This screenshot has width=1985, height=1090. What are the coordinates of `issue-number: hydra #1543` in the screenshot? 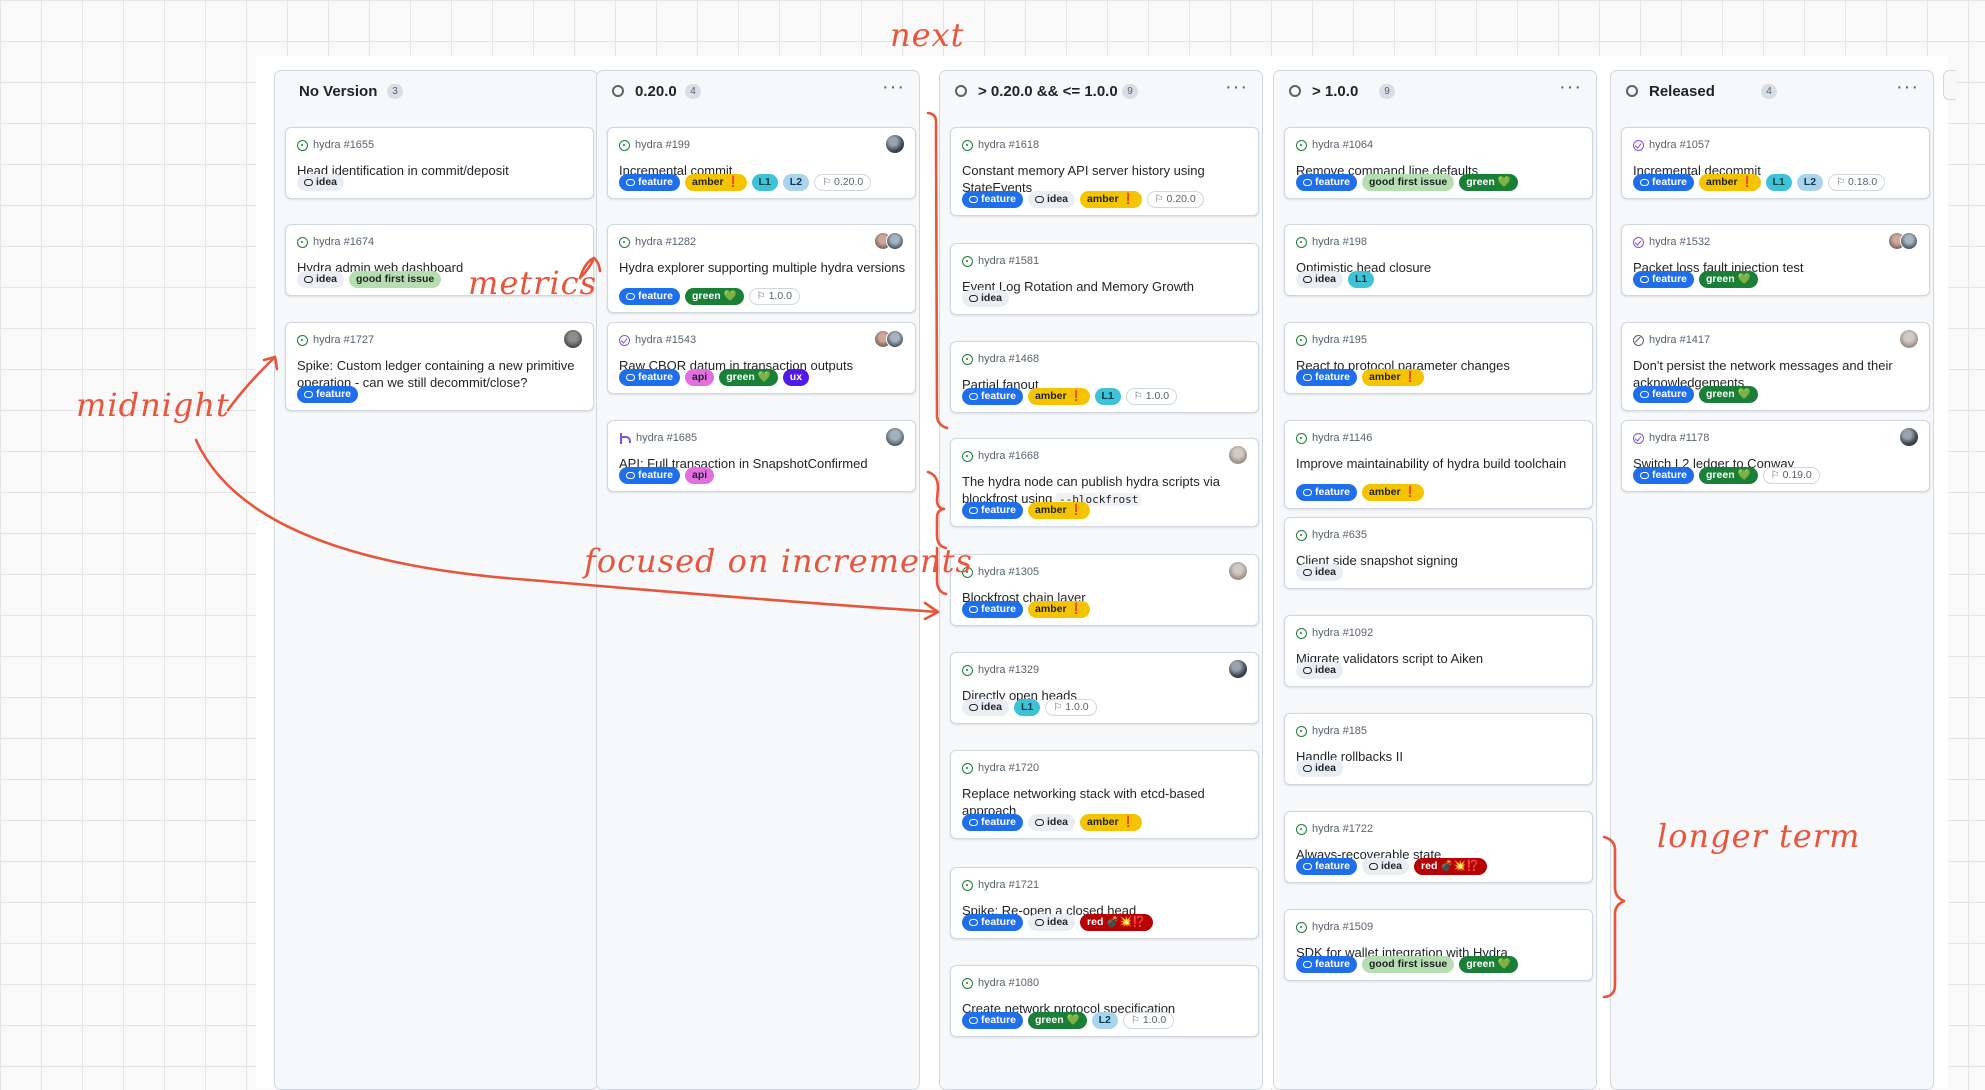 It's located at (665, 340).